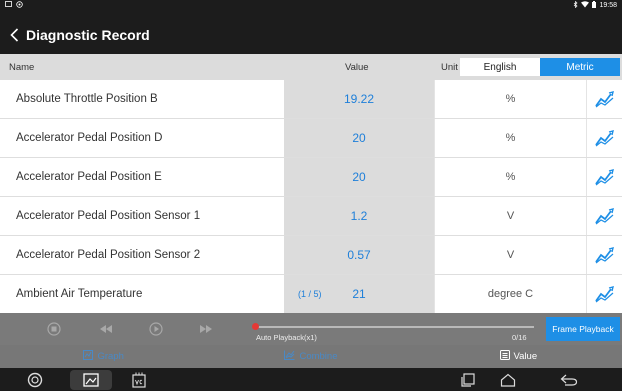  Describe the element at coordinates (206, 329) in the screenshot. I see `fast-forward-button` at that location.